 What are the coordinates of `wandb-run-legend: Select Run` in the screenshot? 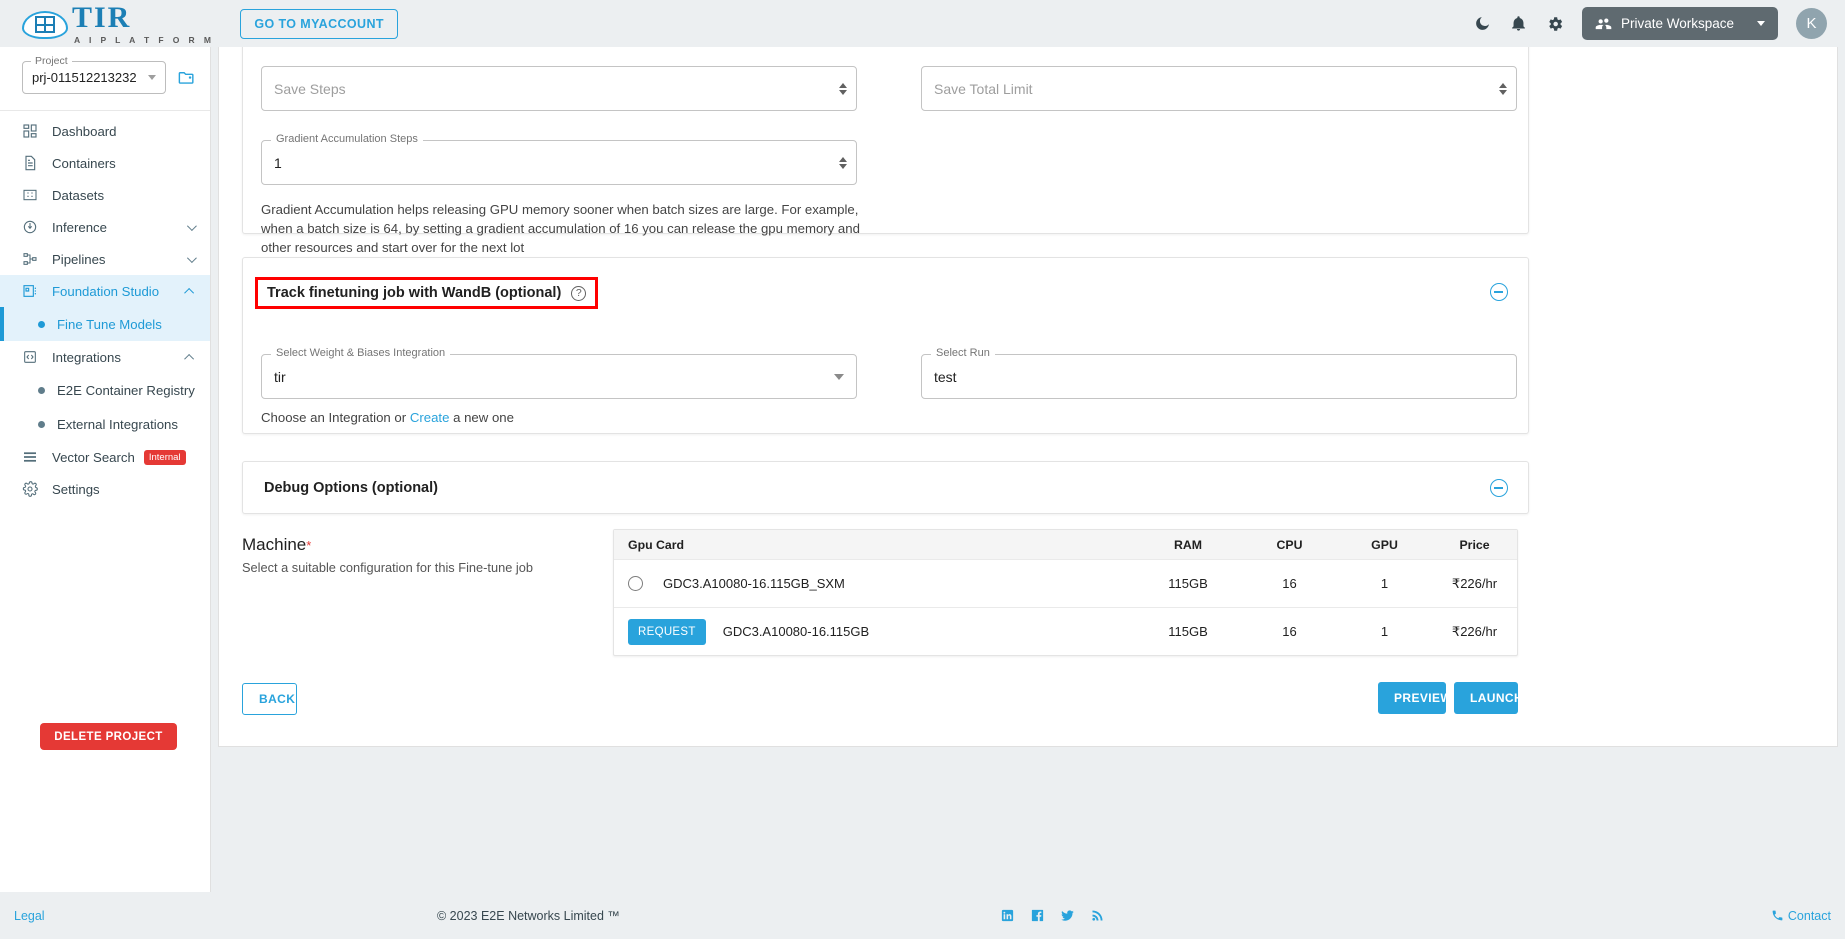 It's located at (963, 353).